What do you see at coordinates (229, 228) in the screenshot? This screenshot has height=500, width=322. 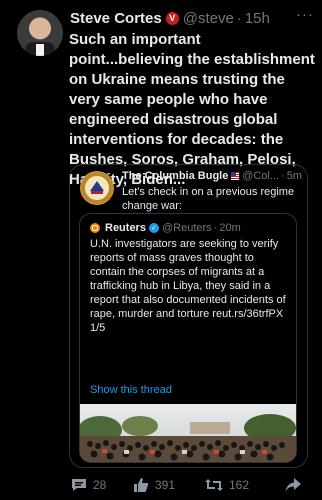 I see `inner-time: 20m` at bounding box center [229, 228].